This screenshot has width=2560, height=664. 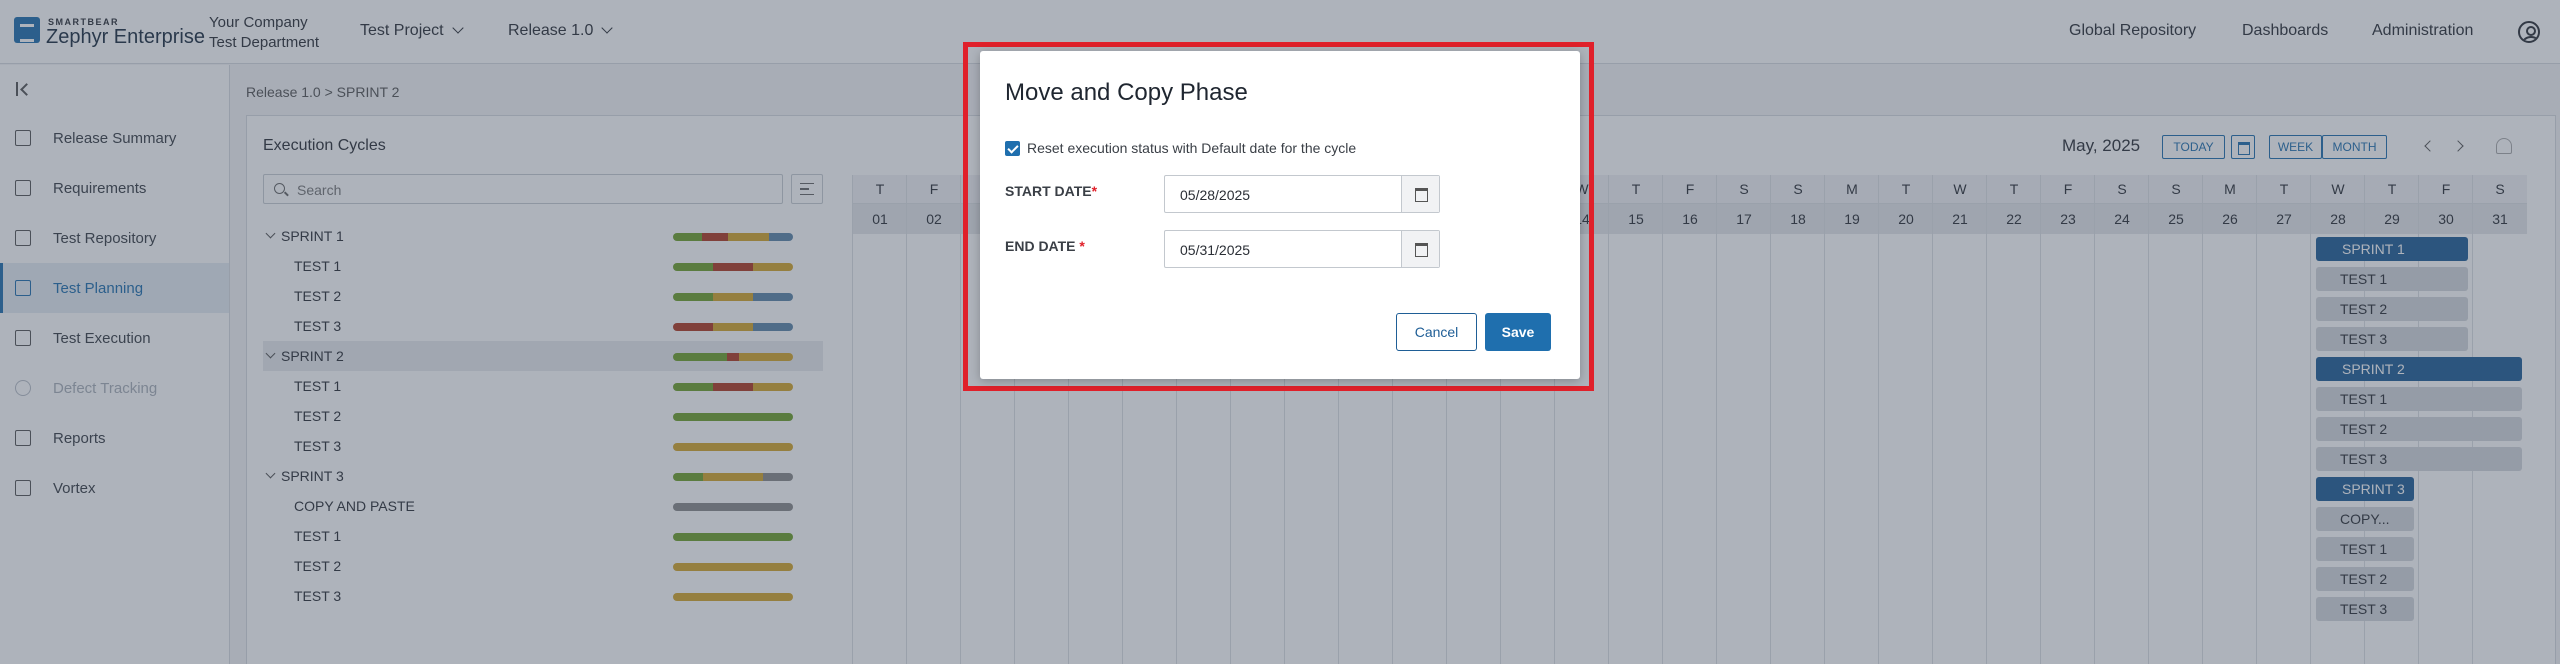 I want to click on reset-execution-checkbox, so click(x=1012, y=148).